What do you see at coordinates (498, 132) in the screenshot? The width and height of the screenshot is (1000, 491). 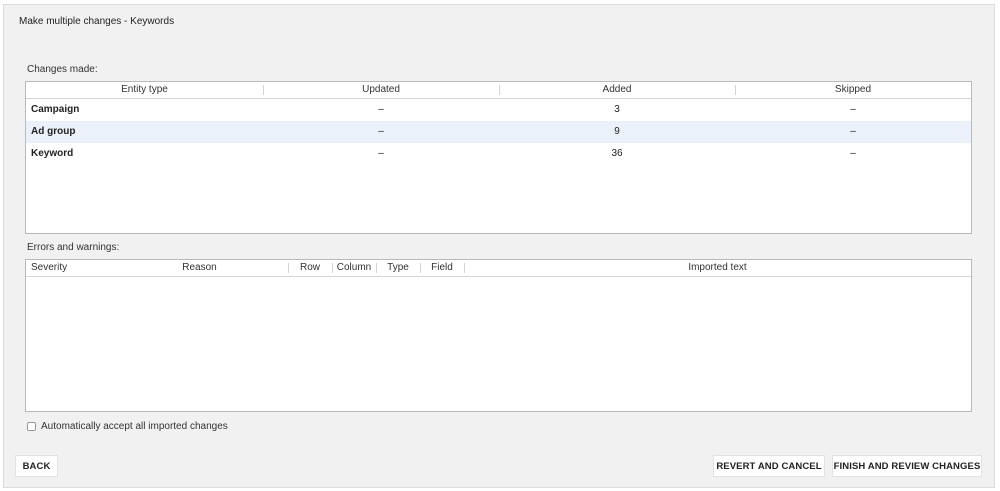 I see `table-row: Ad group – 9 –` at bounding box center [498, 132].